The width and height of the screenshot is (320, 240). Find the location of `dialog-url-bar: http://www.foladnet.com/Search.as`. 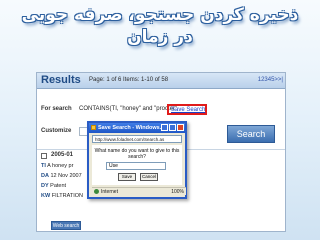

dialog-url-bar: http://www.foladnet.com/Search.as is located at coordinates (137, 139).